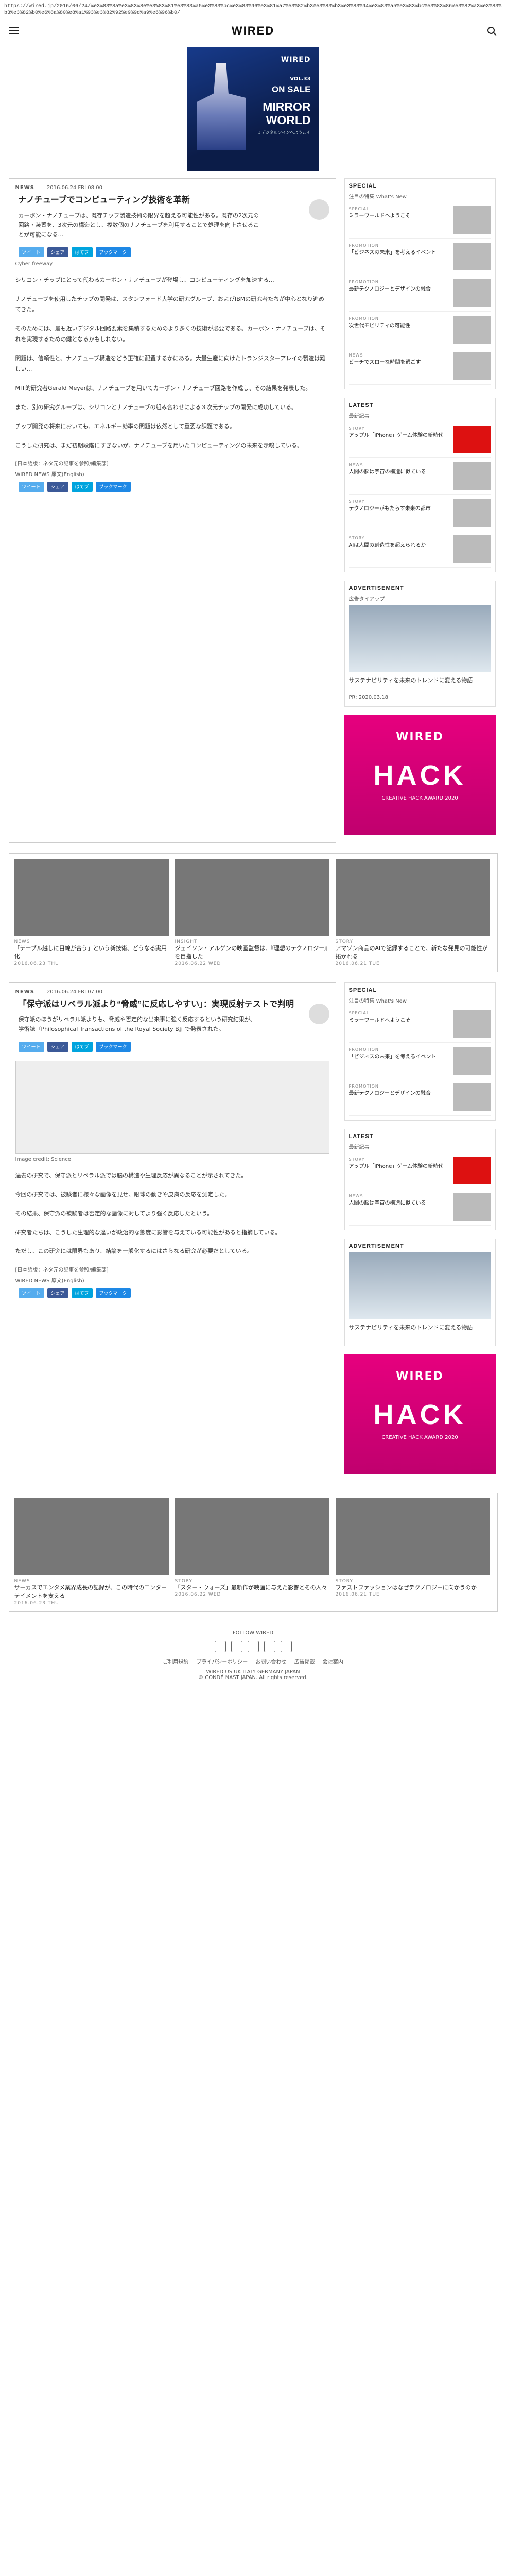 The image size is (506, 2576). What do you see at coordinates (379, 1020) in the screenshot?
I see `item-text: ミラーワールドへようこそ` at bounding box center [379, 1020].